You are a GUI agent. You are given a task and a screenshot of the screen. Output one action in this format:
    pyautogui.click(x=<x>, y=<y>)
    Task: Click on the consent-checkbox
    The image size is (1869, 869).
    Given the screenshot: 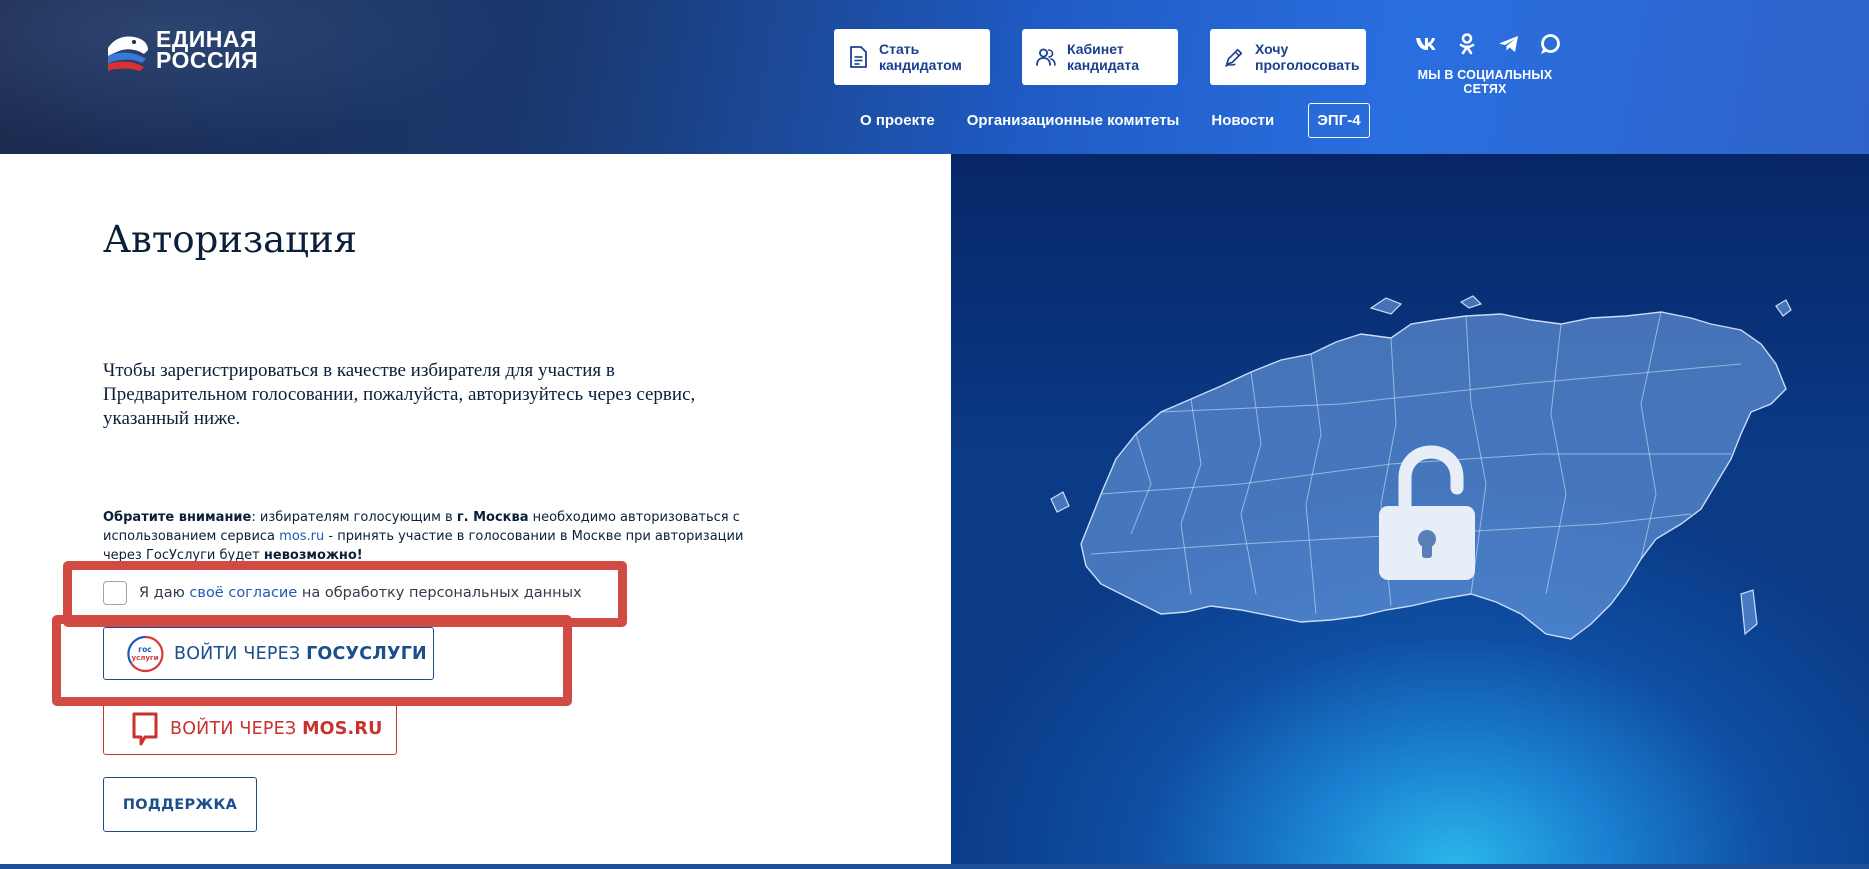 What is the action you would take?
    pyautogui.click(x=115, y=593)
    